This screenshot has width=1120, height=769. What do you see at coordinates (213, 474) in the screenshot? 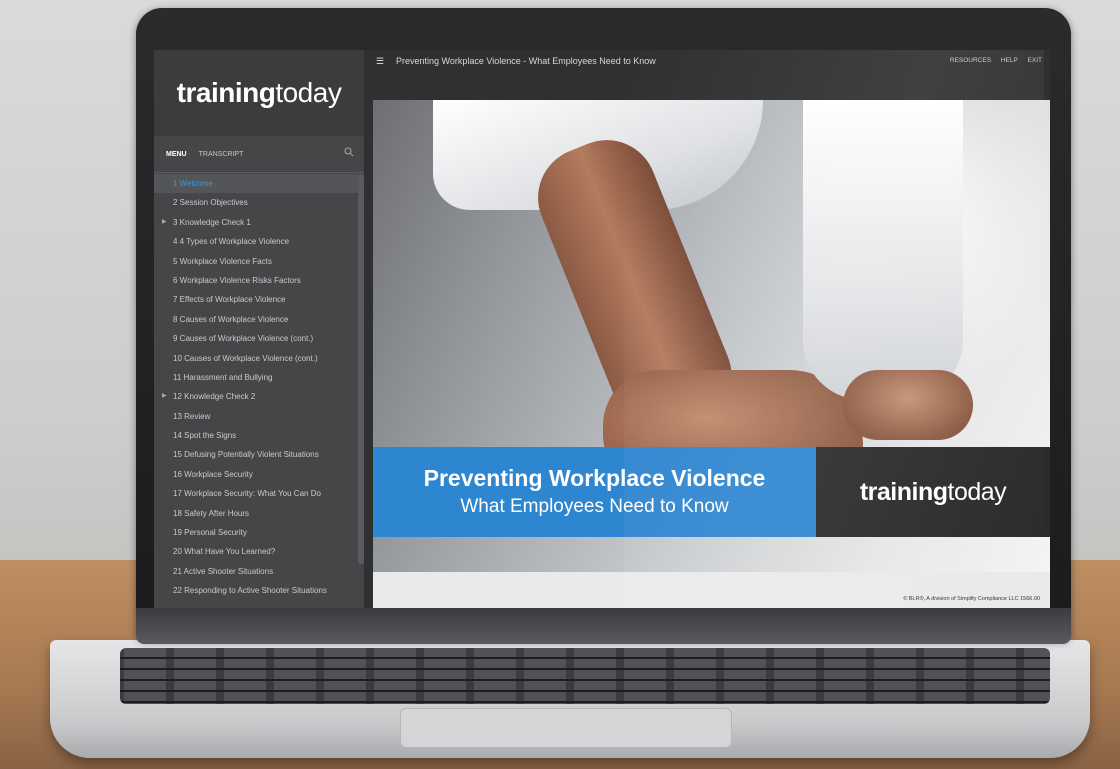
I see `menu-item-label: 16 Workplace Security` at bounding box center [213, 474].